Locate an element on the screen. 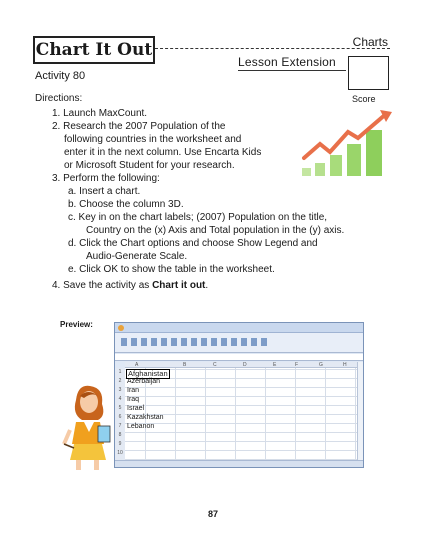 The image size is (426, 554). country-cell: Lebanon is located at coordinates (140, 427).